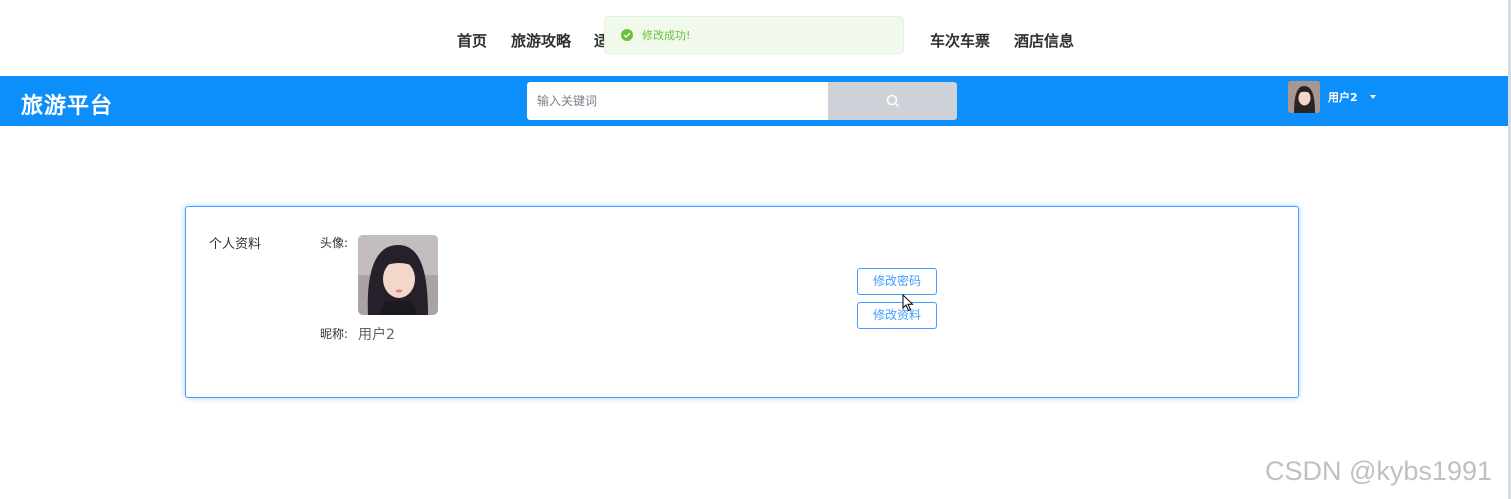  I want to click on avatar-label: 头像:, so click(334, 243).